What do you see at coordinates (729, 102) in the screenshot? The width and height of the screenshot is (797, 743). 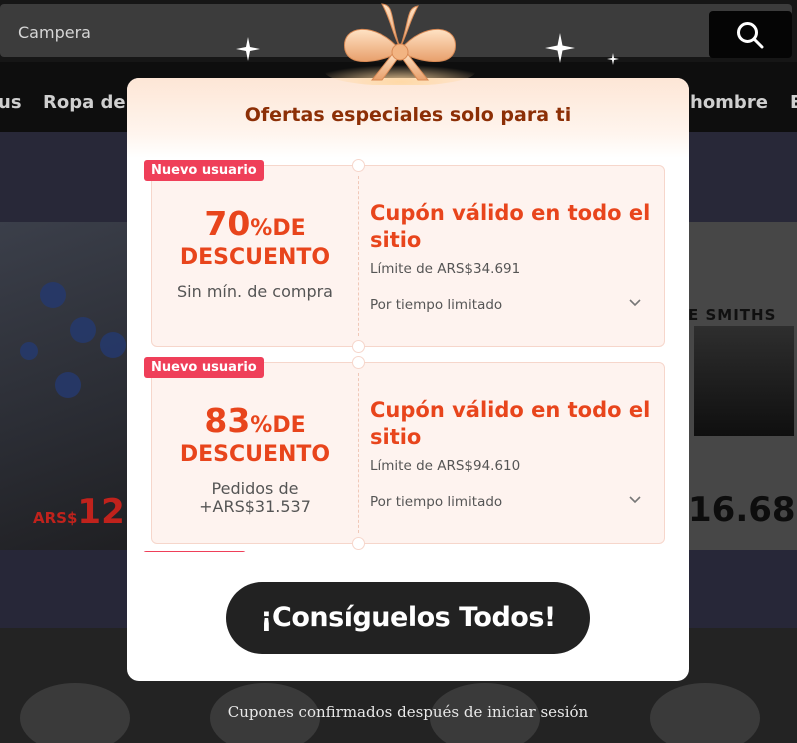 I see `nav-item-3: hombre` at bounding box center [729, 102].